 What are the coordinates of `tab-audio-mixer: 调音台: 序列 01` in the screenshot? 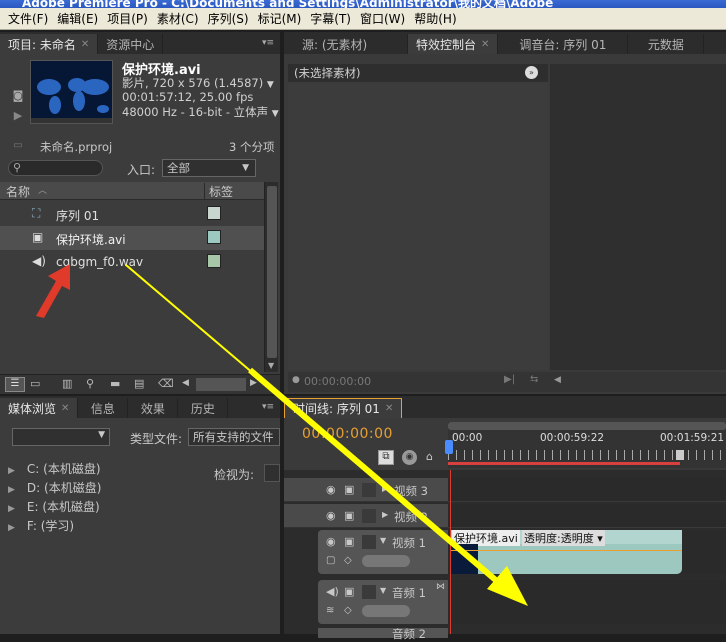 It's located at (563, 44).